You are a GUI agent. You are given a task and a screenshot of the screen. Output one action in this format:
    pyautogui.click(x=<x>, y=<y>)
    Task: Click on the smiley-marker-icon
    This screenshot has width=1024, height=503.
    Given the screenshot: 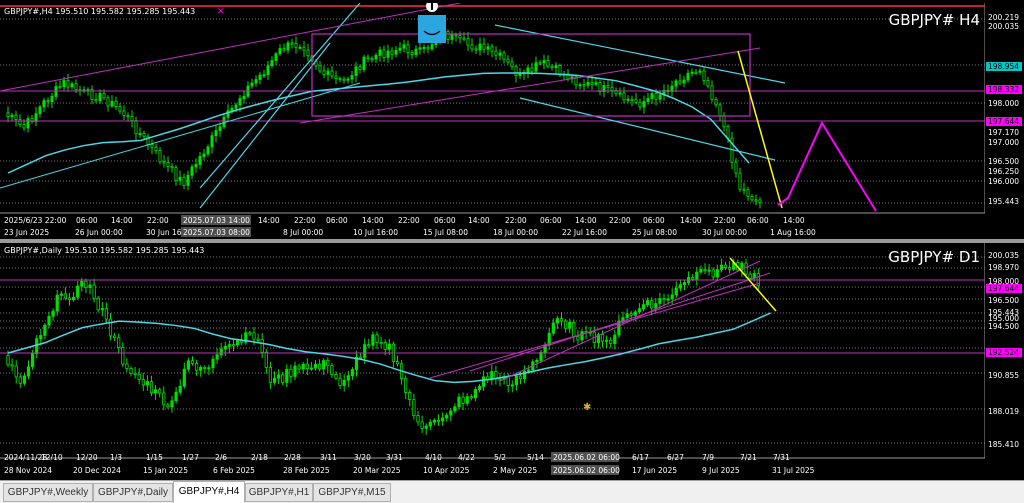 What is the action you would take?
    pyautogui.click(x=432, y=29)
    